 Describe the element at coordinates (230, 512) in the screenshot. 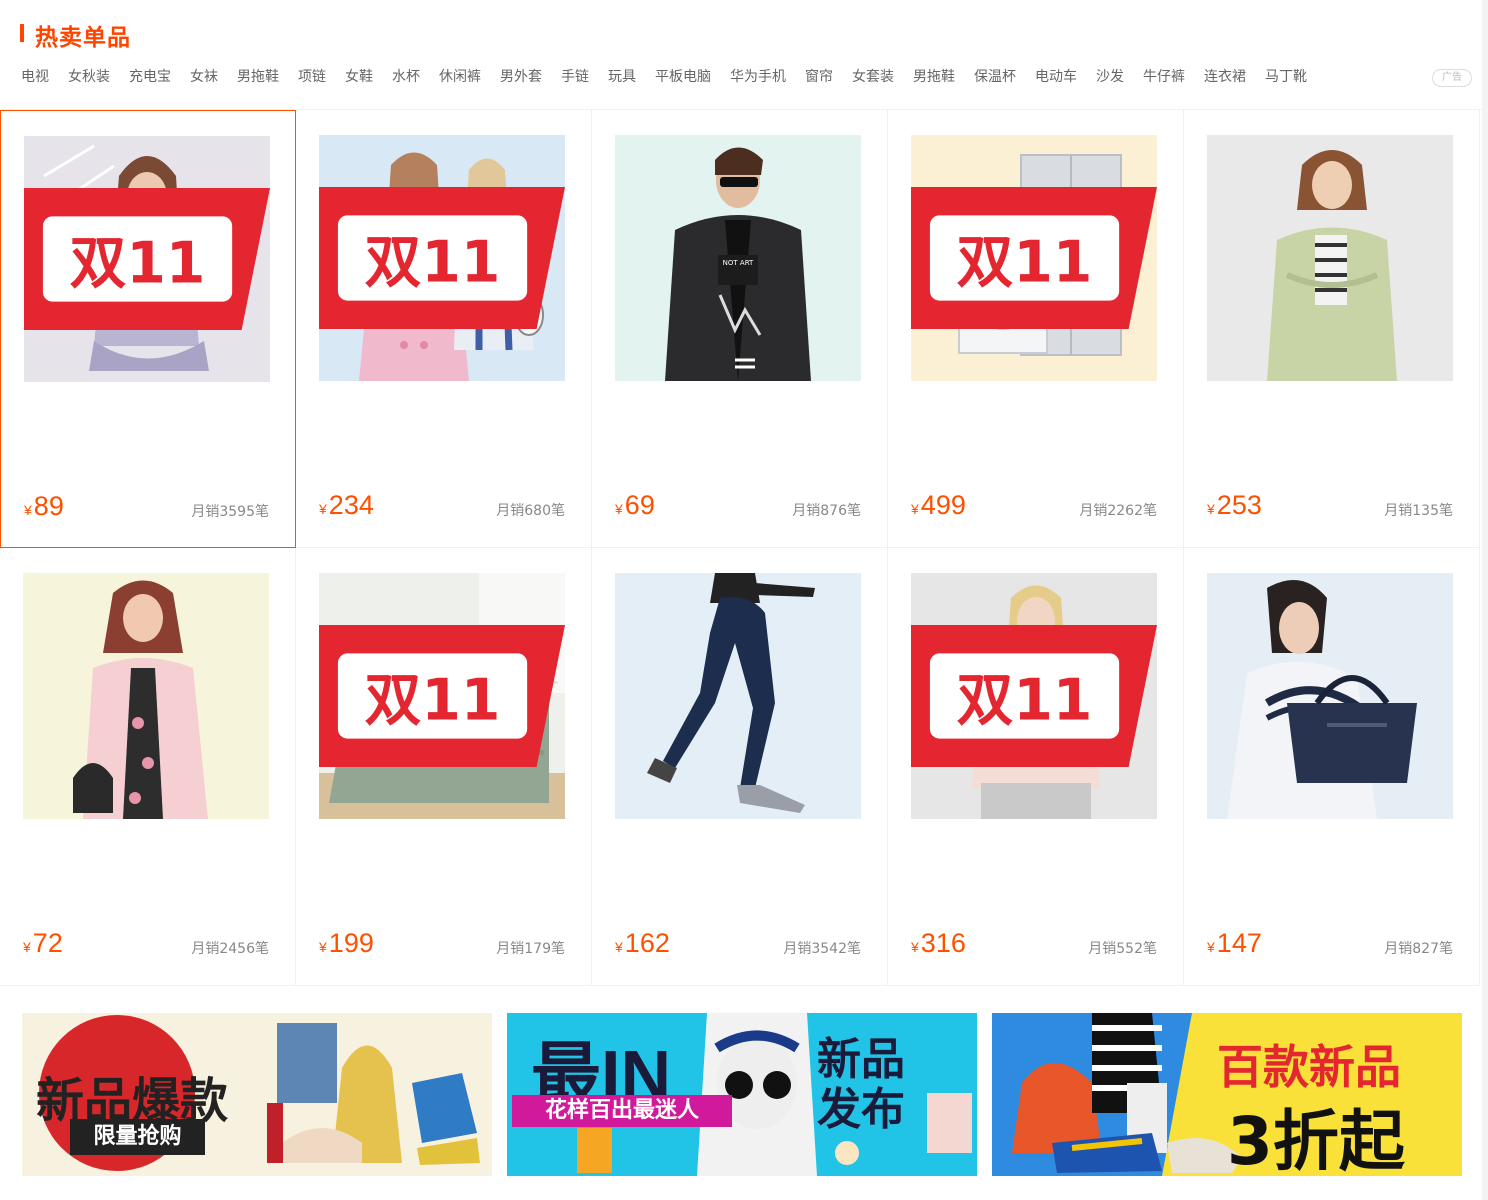

I see `monthly-sales: 月销3595笔` at that location.